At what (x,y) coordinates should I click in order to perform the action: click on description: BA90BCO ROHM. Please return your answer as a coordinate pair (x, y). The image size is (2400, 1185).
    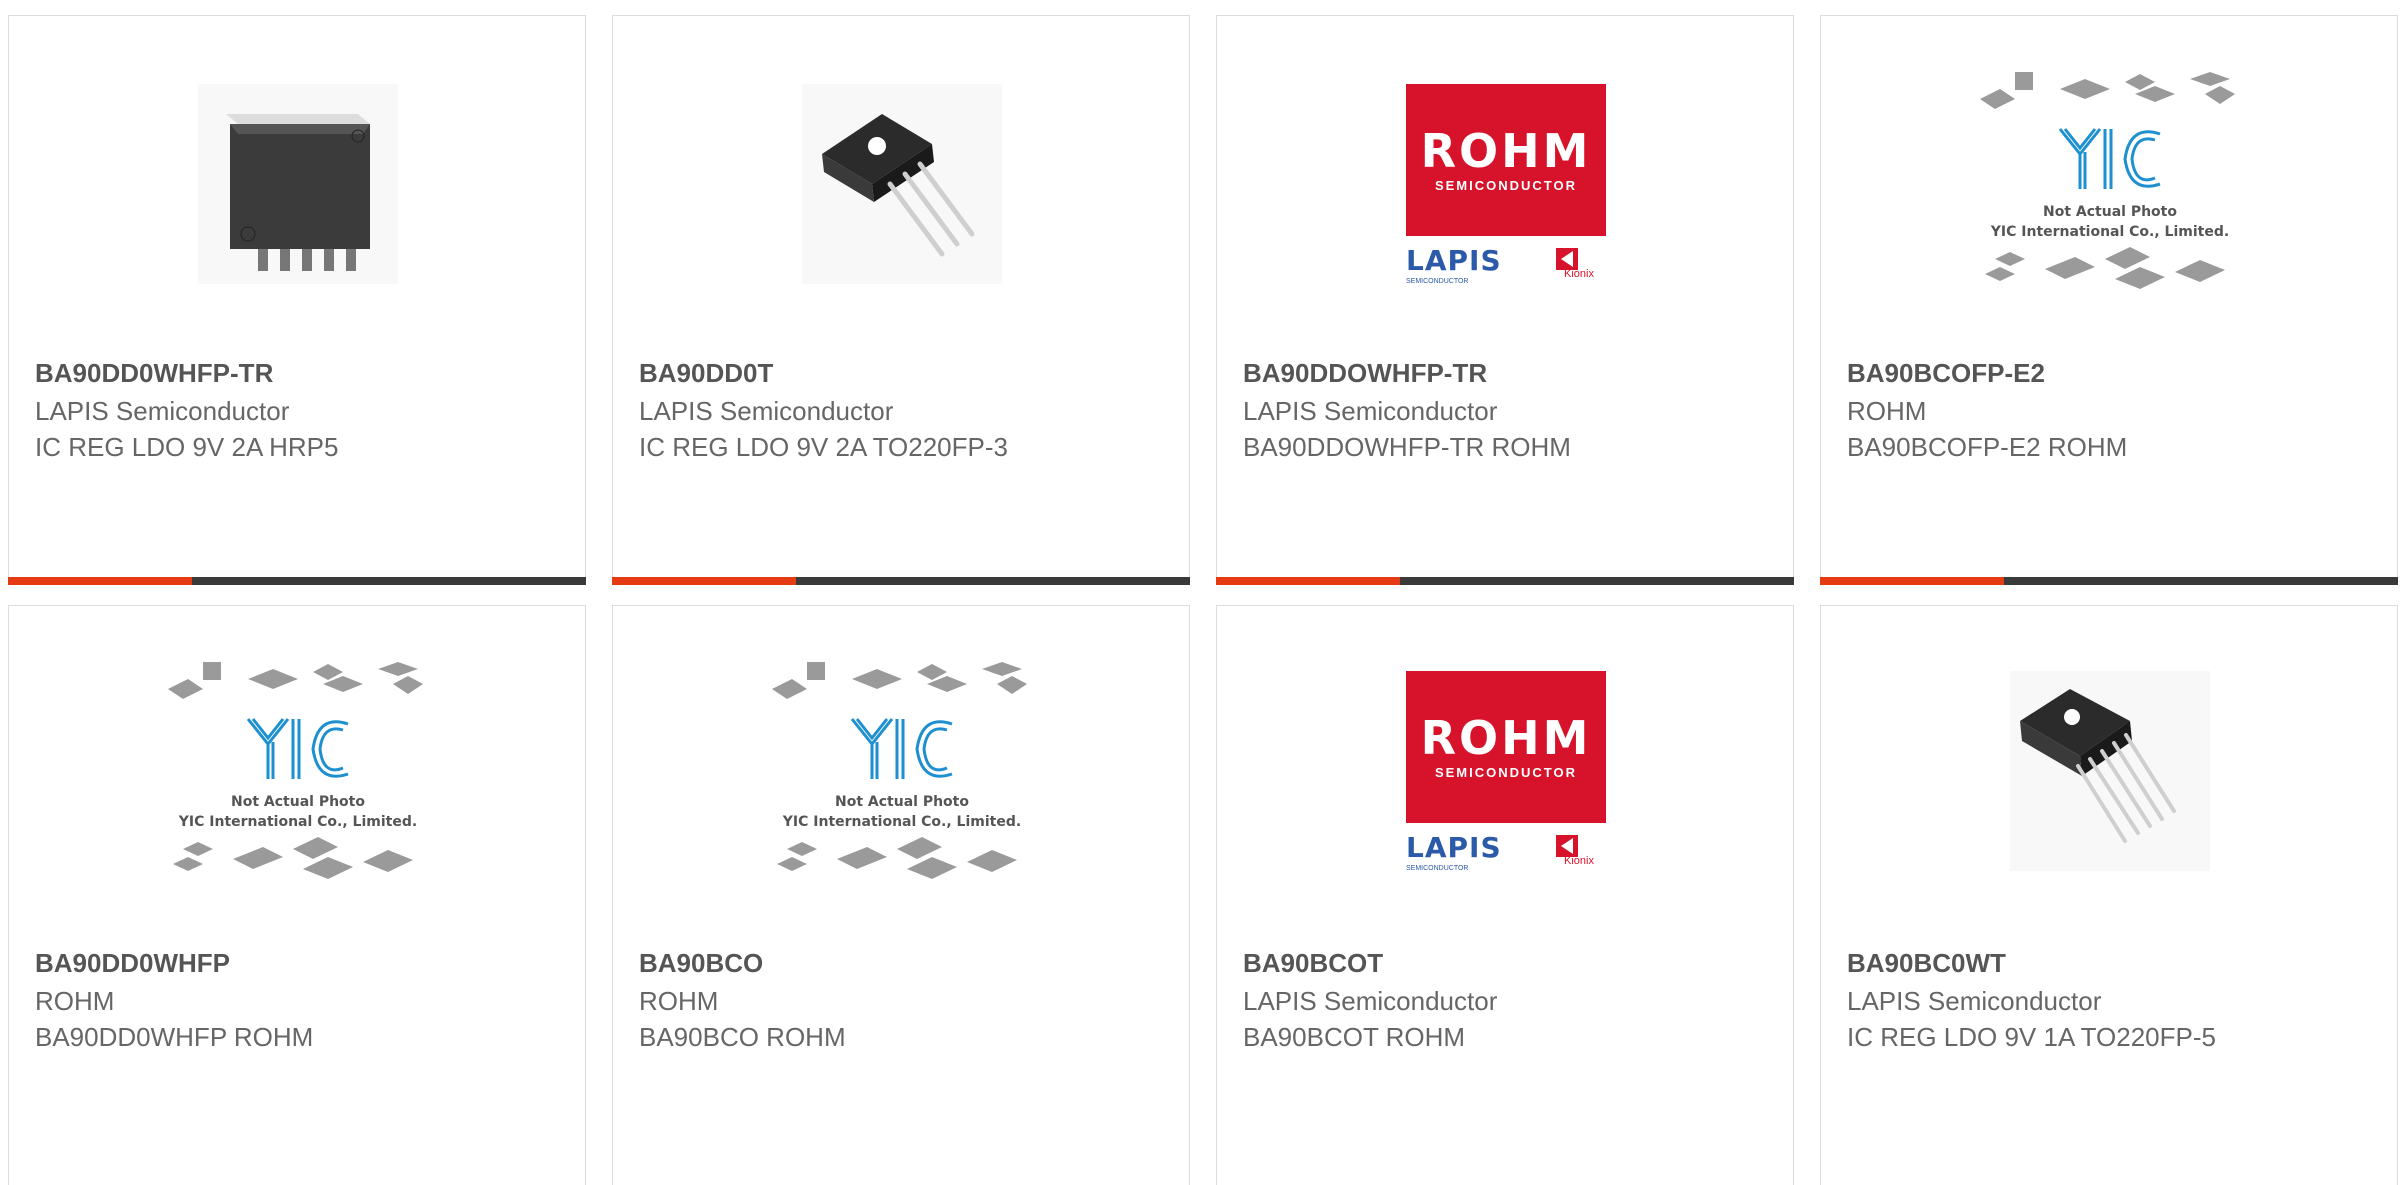
    Looking at the image, I should click on (742, 1037).